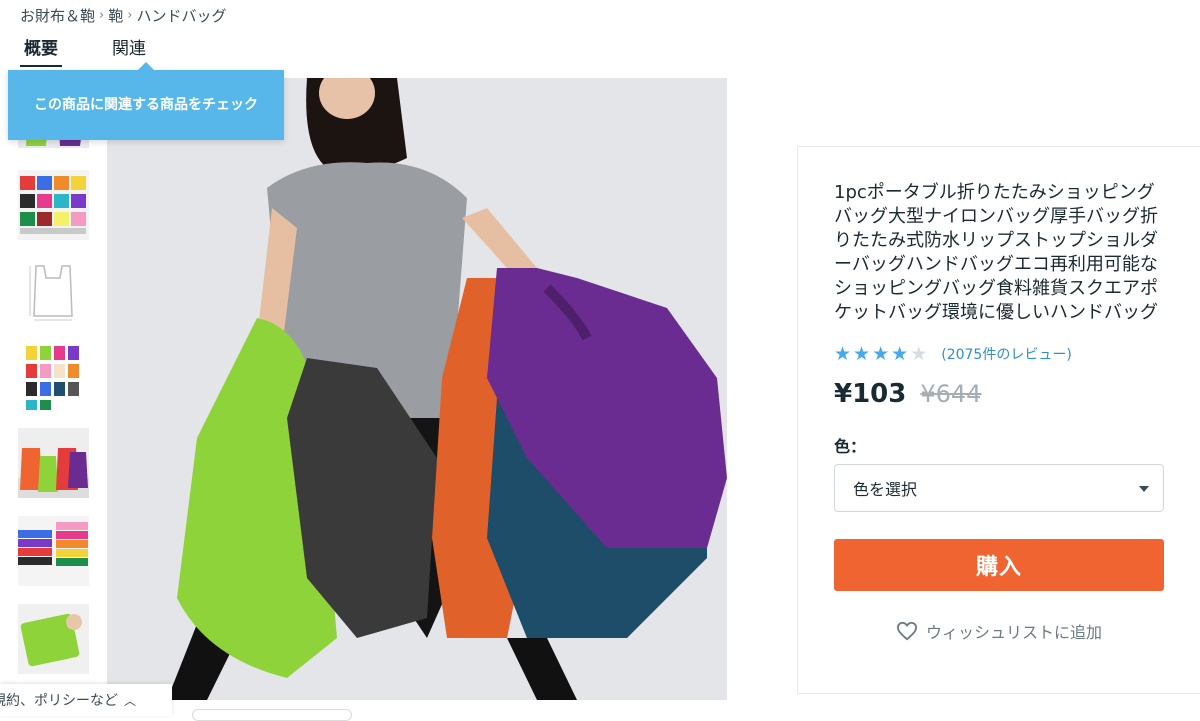  What do you see at coordinates (59, 701) in the screenshot?
I see `policies-link-label: 規約、ポリシーなど` at bounding box center [59, 701].